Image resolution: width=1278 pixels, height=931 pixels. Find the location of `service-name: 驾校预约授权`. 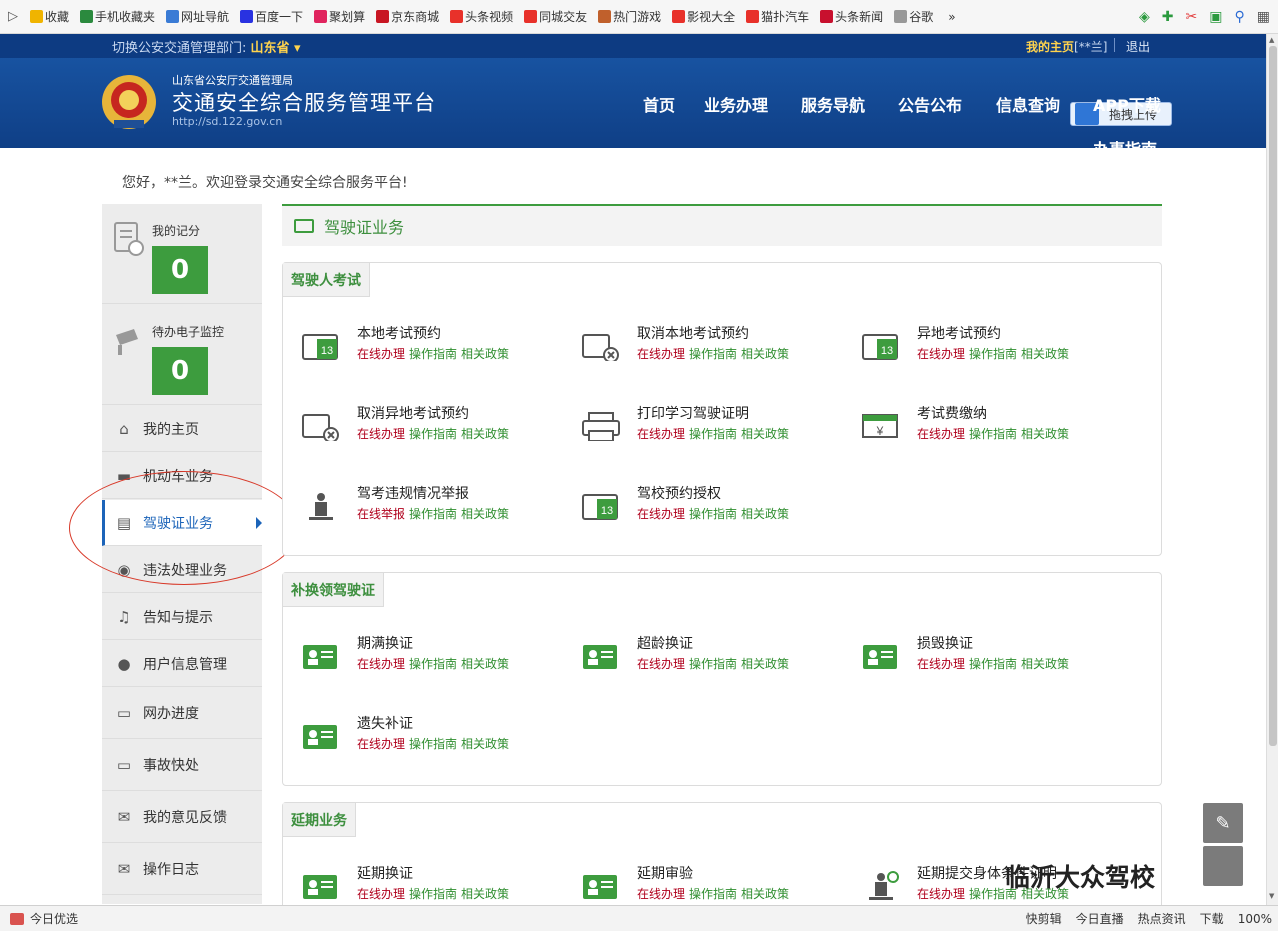

service-name: 驾校预约授权 is located at coordinates (679, 493).